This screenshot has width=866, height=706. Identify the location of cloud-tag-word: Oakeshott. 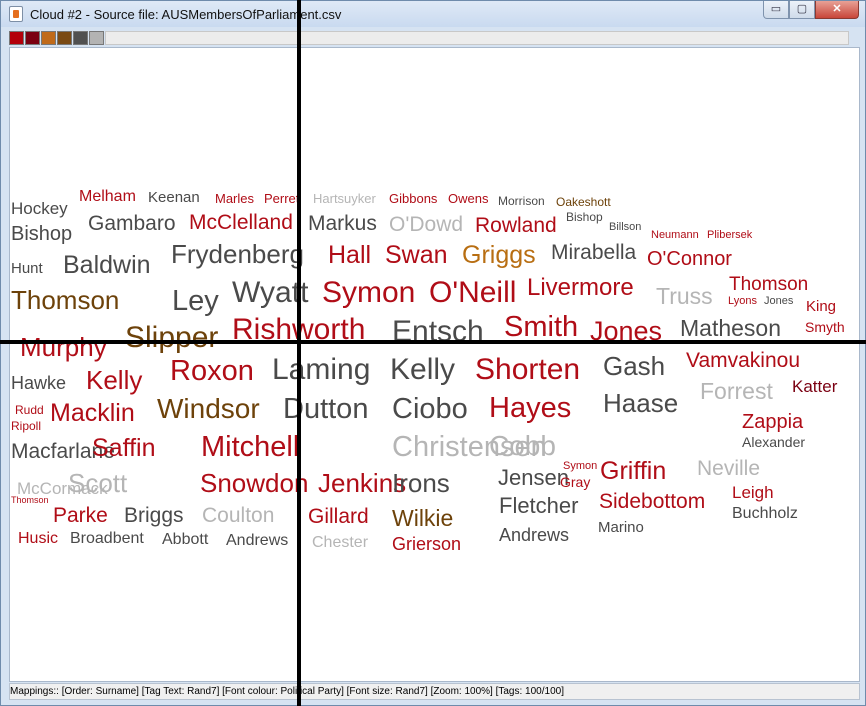
(583, 202).